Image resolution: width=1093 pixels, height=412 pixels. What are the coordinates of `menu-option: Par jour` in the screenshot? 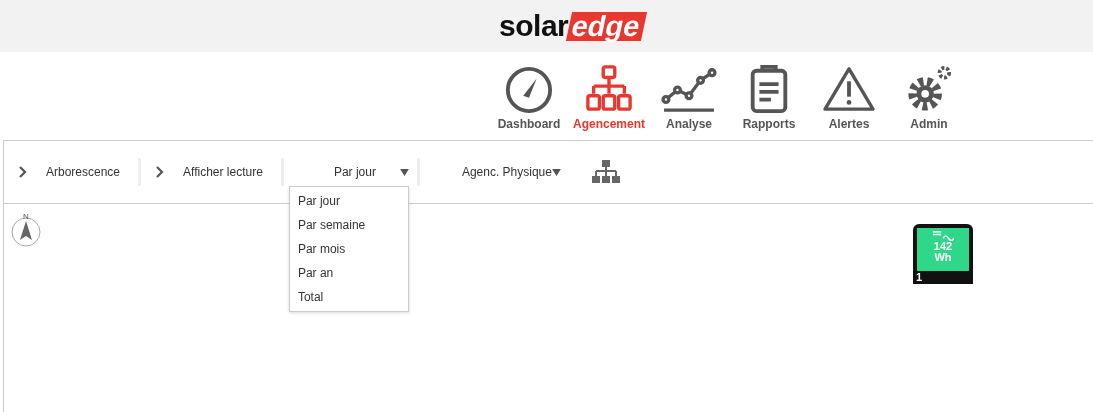 It's located at (348, 201).